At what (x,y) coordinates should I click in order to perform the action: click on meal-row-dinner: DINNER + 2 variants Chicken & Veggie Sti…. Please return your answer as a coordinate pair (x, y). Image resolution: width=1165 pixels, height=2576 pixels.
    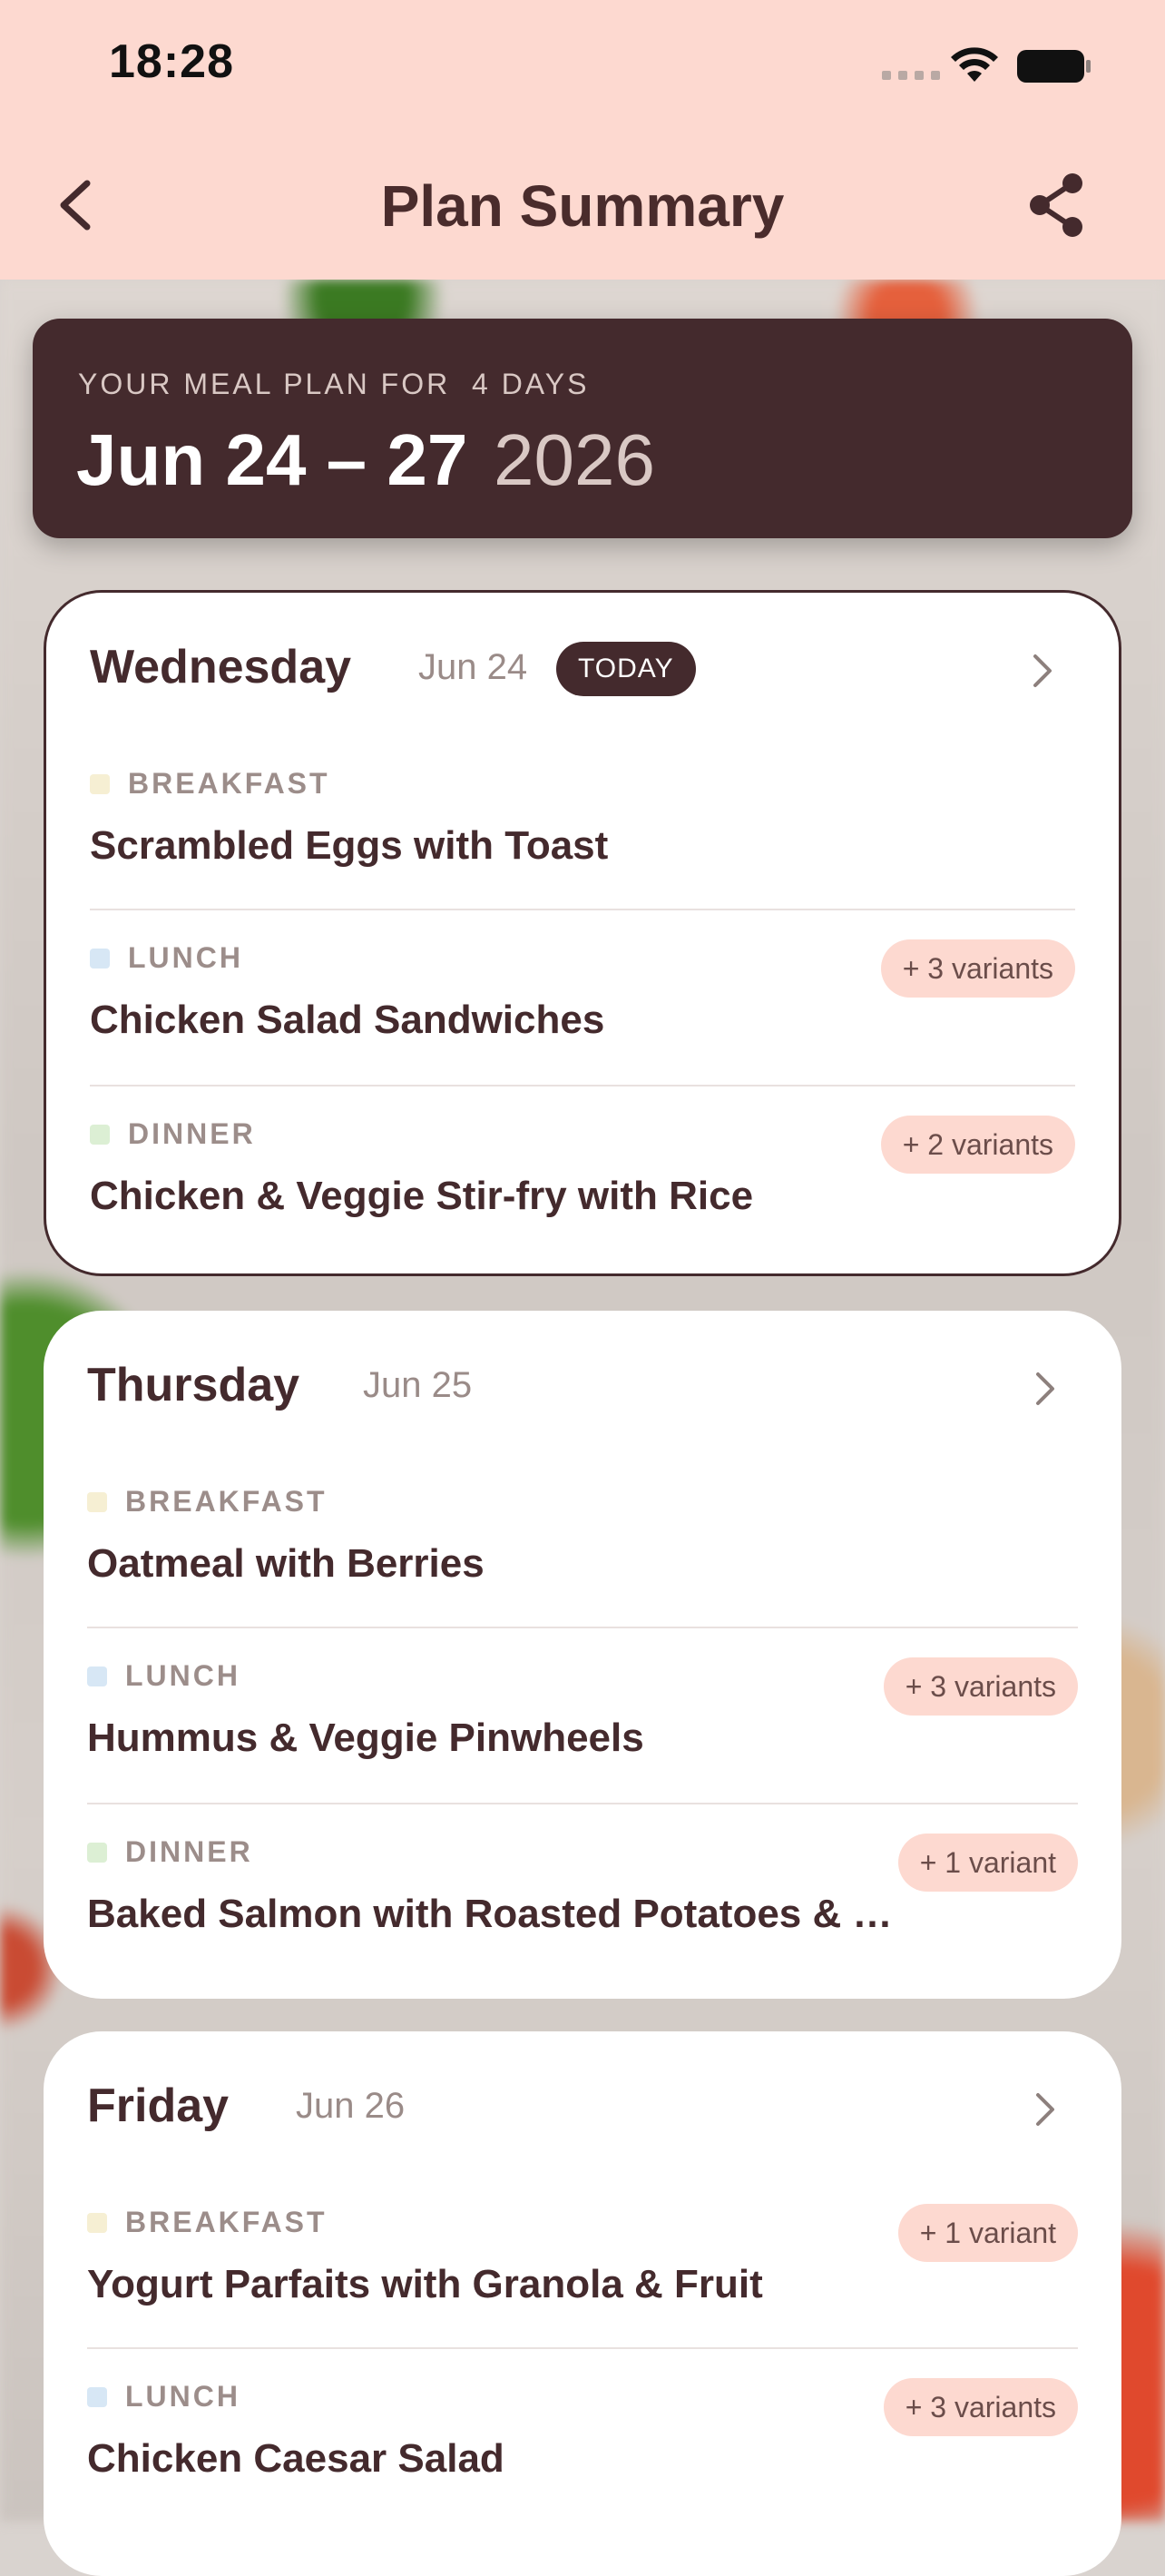
    Looking at the image, I should click on (582, 1173).